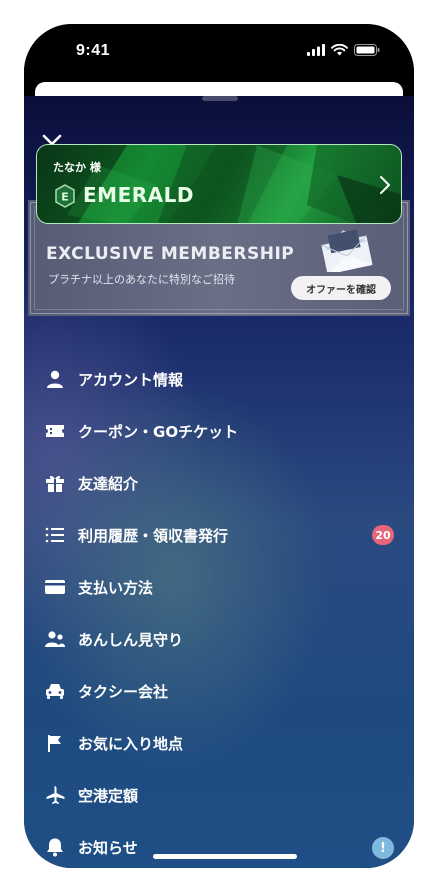 The image size is (438, 892). What do you see at coordinates (219, 691) in the screenshot?
I see `menu-item-taxi-companies: タクシー会社` at bounding box center [219, 691].